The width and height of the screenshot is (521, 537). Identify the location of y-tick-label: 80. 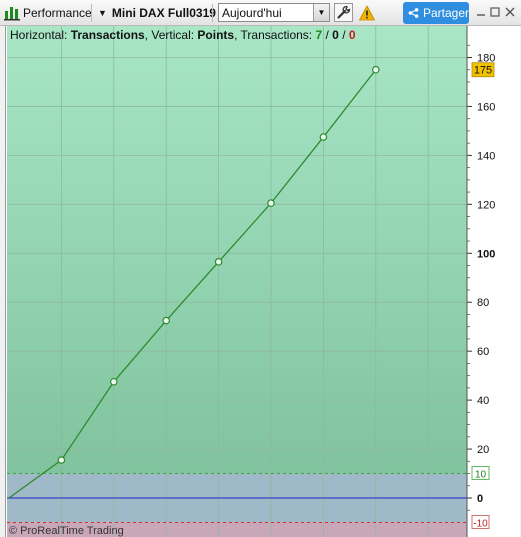
(483, 303).